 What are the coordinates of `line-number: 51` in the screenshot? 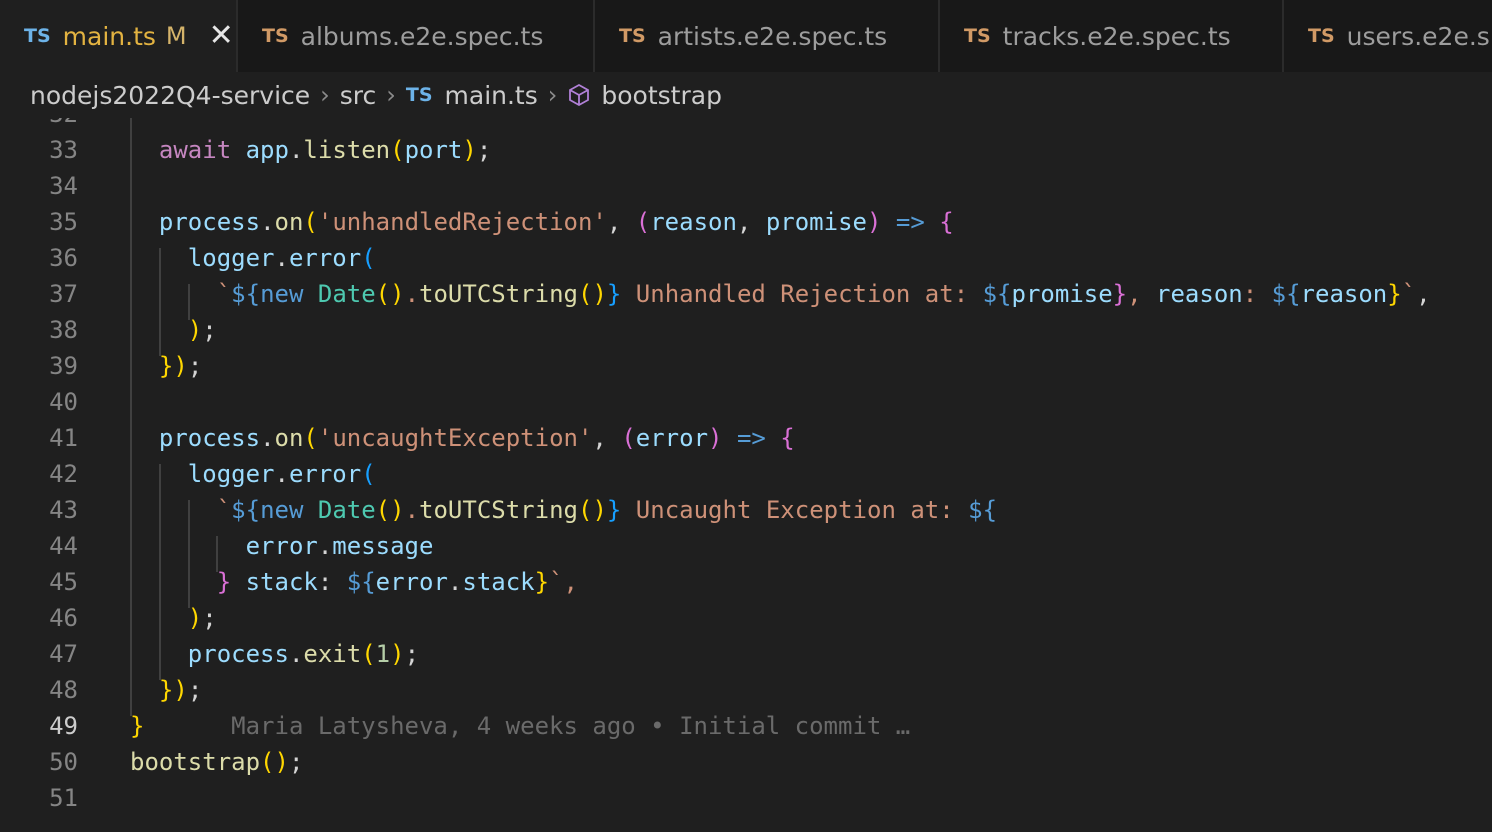 It's located at (63, 798).